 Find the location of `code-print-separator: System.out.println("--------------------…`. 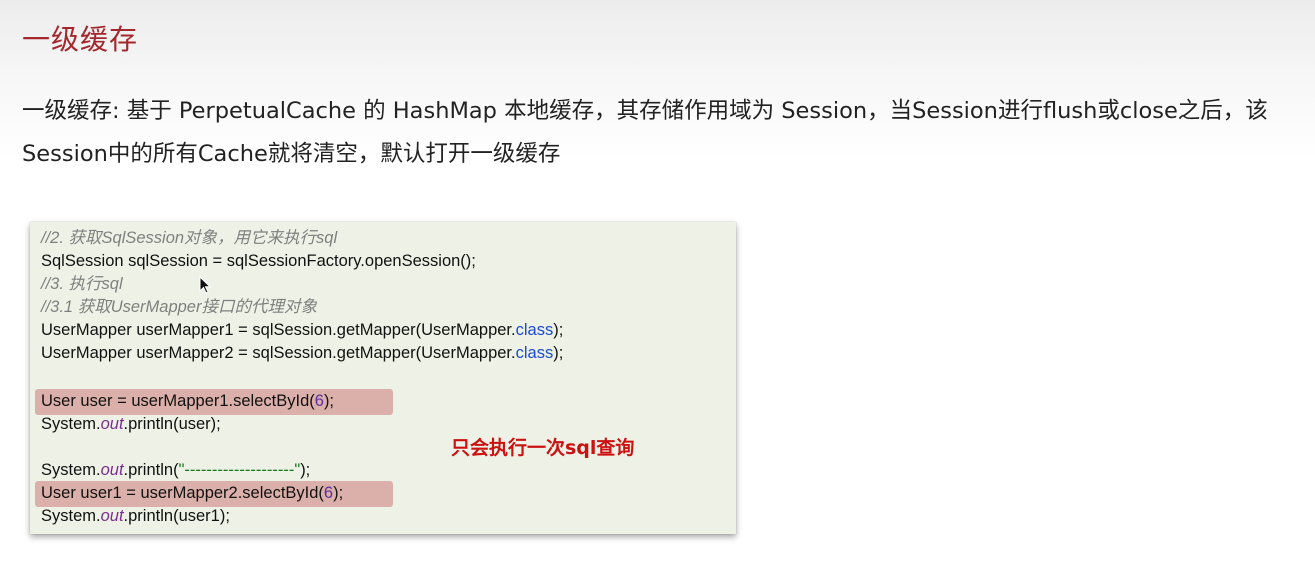

code-print-separator: System.out.println("--------------------… is located at coordinates (176, 470).